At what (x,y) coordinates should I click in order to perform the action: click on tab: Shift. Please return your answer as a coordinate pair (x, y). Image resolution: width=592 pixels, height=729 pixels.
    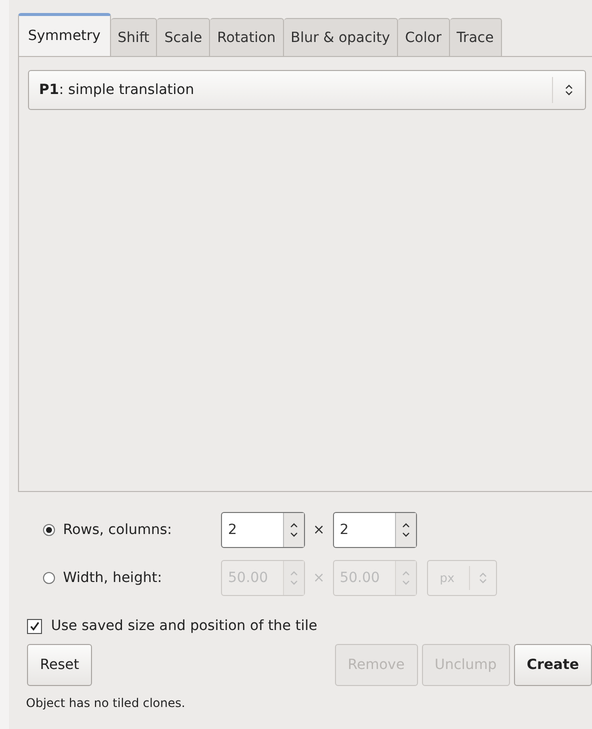
    Looking at the image, I should click on (134, 37).